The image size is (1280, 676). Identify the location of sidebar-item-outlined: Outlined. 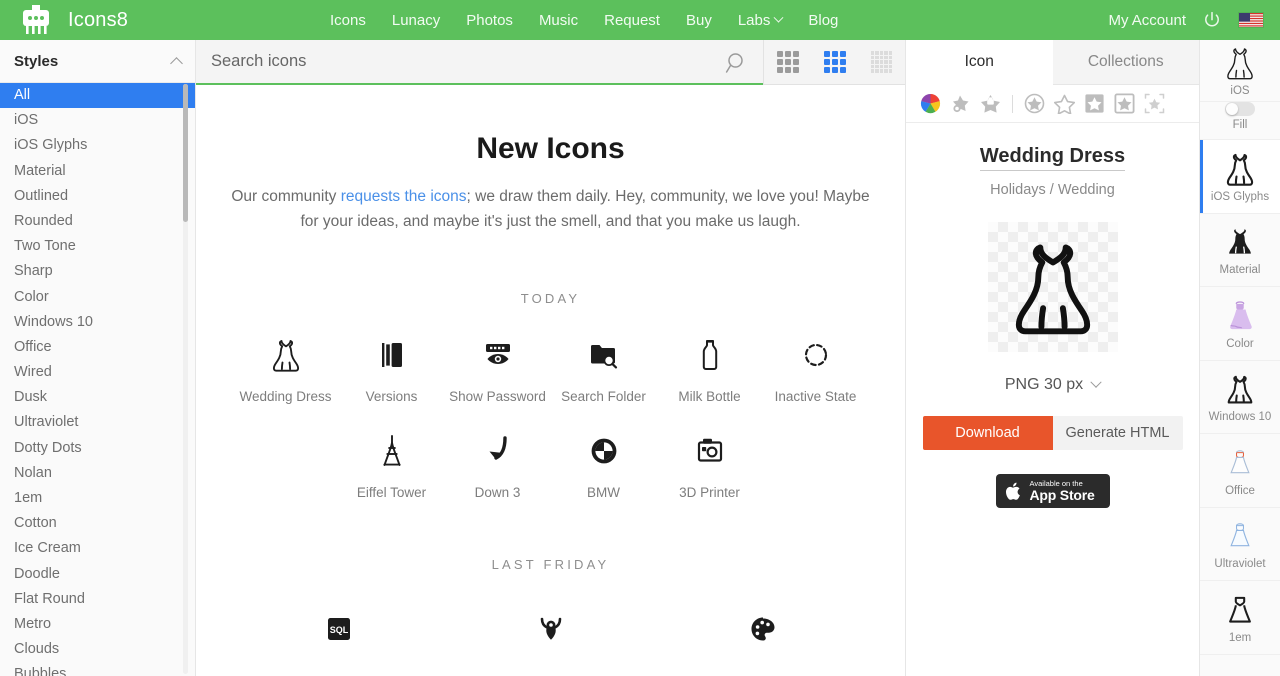
(97, 196).